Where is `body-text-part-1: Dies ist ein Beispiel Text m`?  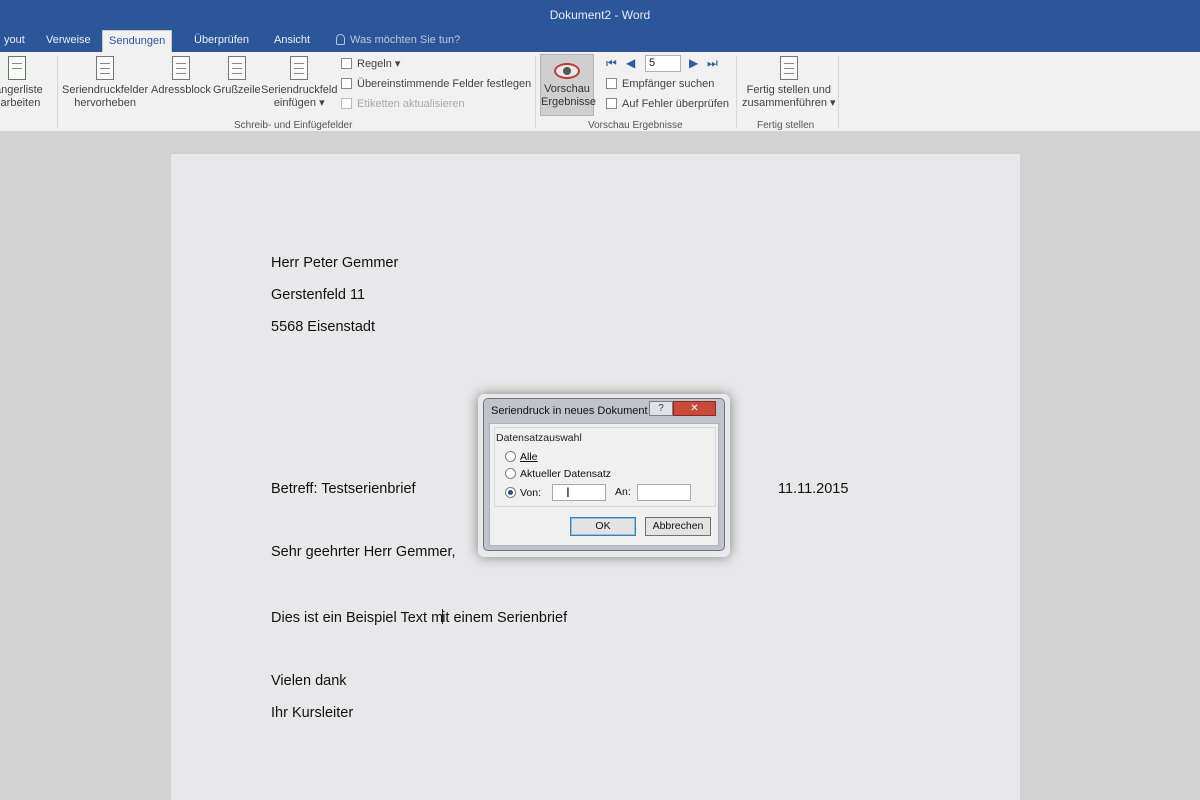 body-text-part-1: Dies ist ein Beispiel Text m is located at coordinates (357, 618).